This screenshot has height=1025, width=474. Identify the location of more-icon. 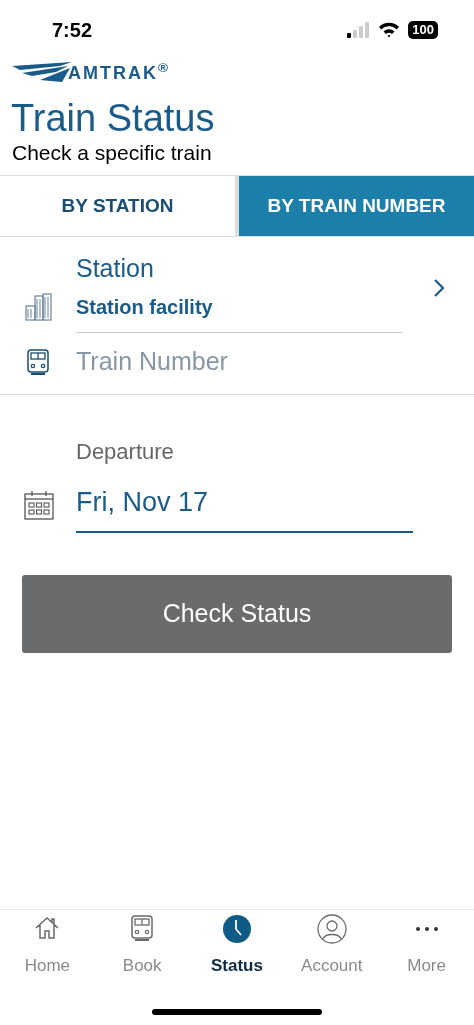
(426, 929).